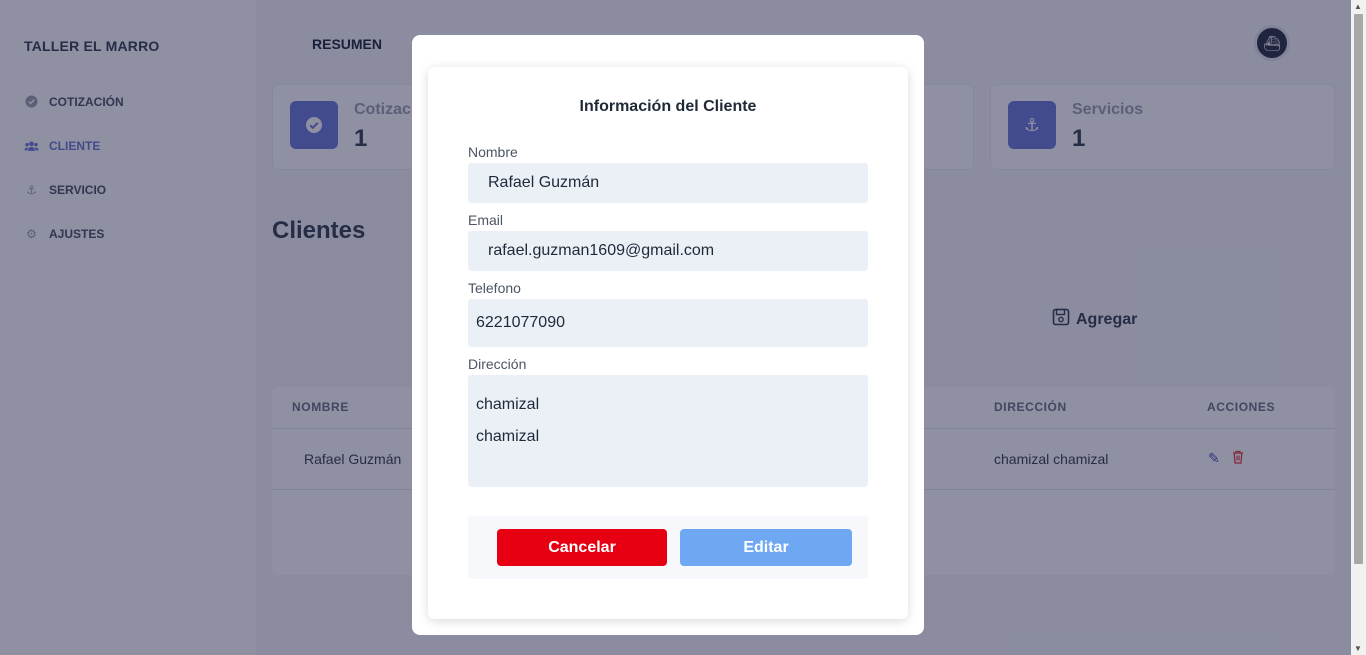 This screenshot has height=655, width=1366. I want to click on cancel-button: Cancelar, so click(582, 547).